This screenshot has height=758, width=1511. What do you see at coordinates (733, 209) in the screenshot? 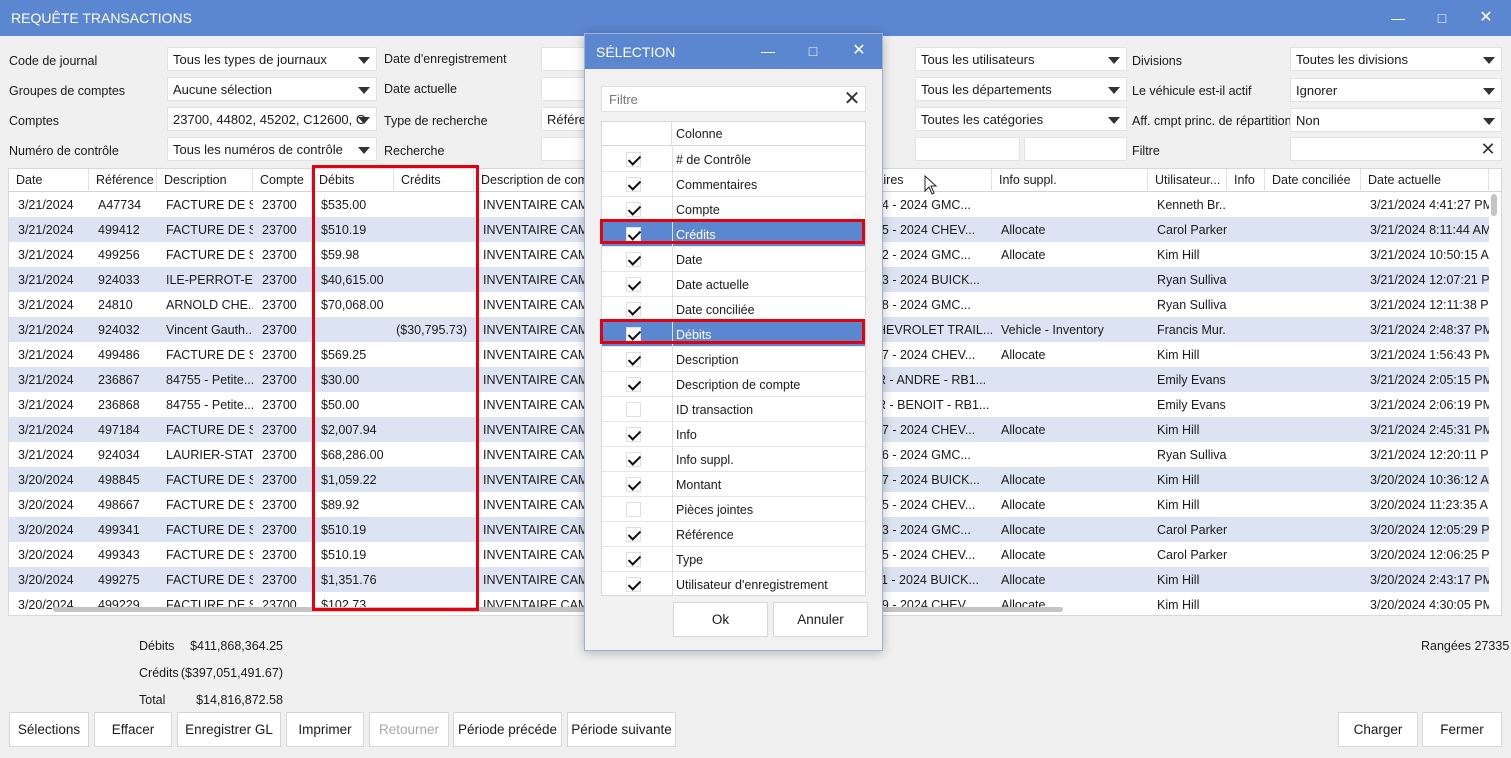
I see `column-option-row: Compte` at bounding box center [733, 209].